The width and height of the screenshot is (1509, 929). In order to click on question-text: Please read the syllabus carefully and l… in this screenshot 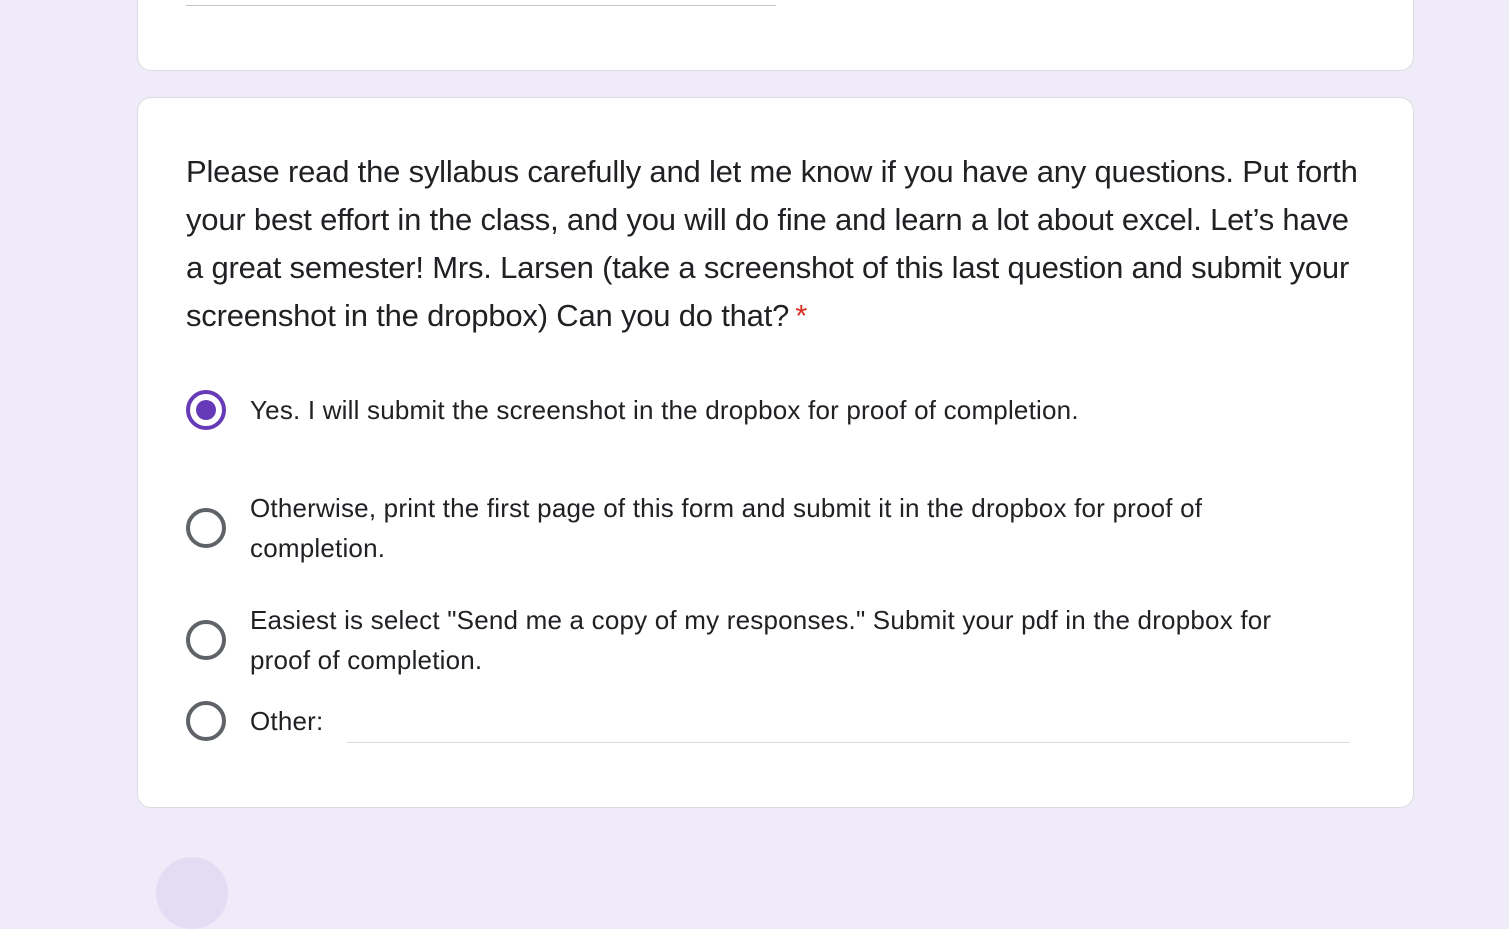, I will do `click(772, 243)`.